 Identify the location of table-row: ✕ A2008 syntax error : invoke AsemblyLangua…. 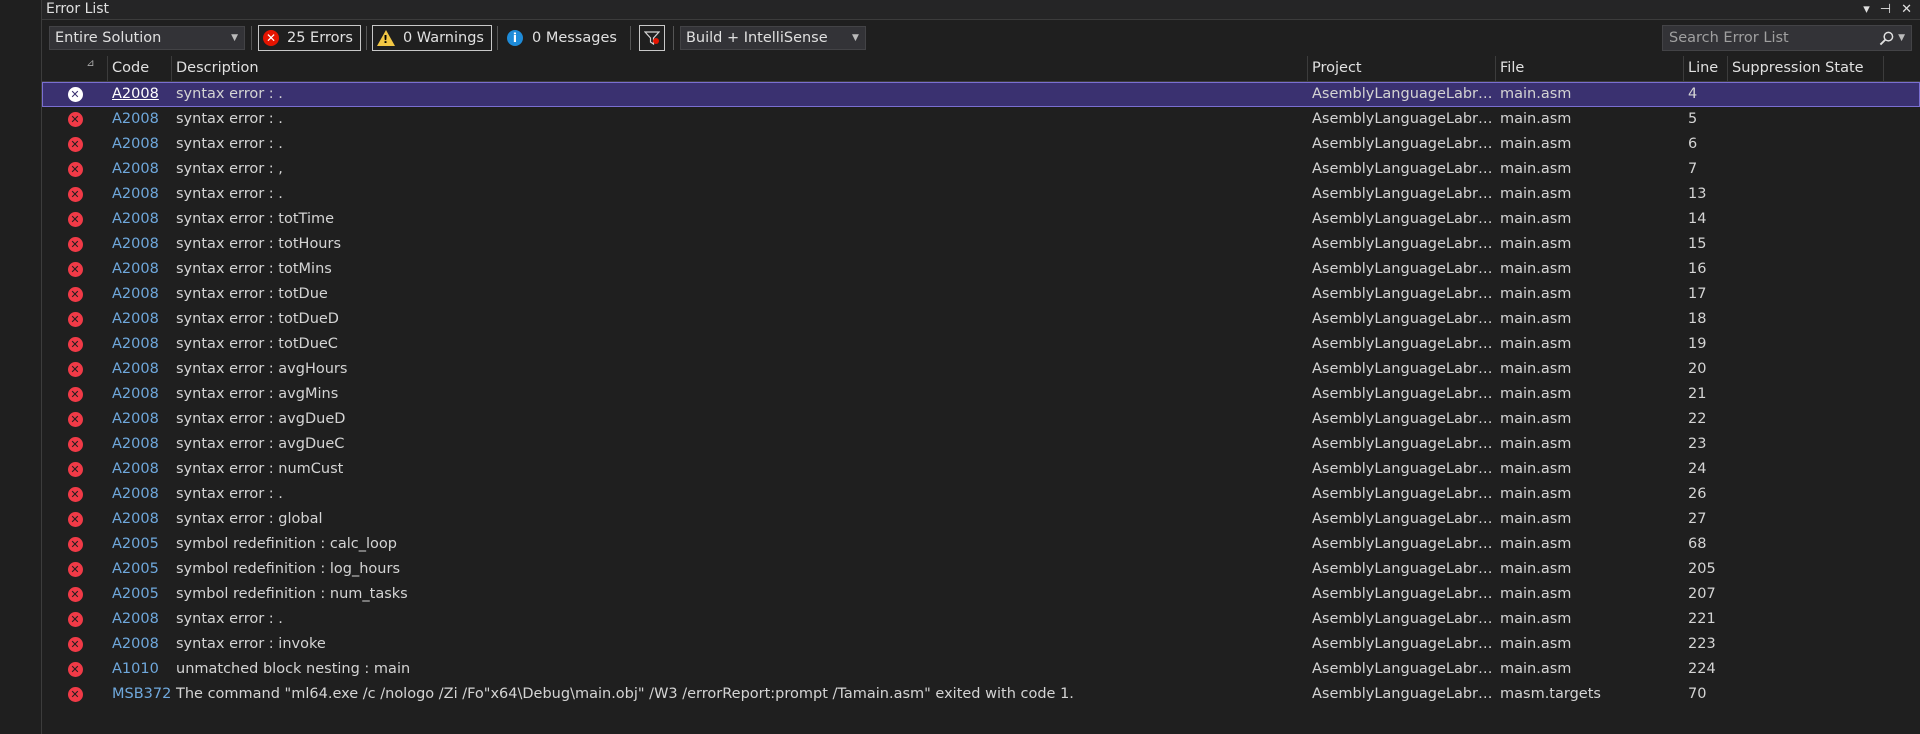
(981, 644).